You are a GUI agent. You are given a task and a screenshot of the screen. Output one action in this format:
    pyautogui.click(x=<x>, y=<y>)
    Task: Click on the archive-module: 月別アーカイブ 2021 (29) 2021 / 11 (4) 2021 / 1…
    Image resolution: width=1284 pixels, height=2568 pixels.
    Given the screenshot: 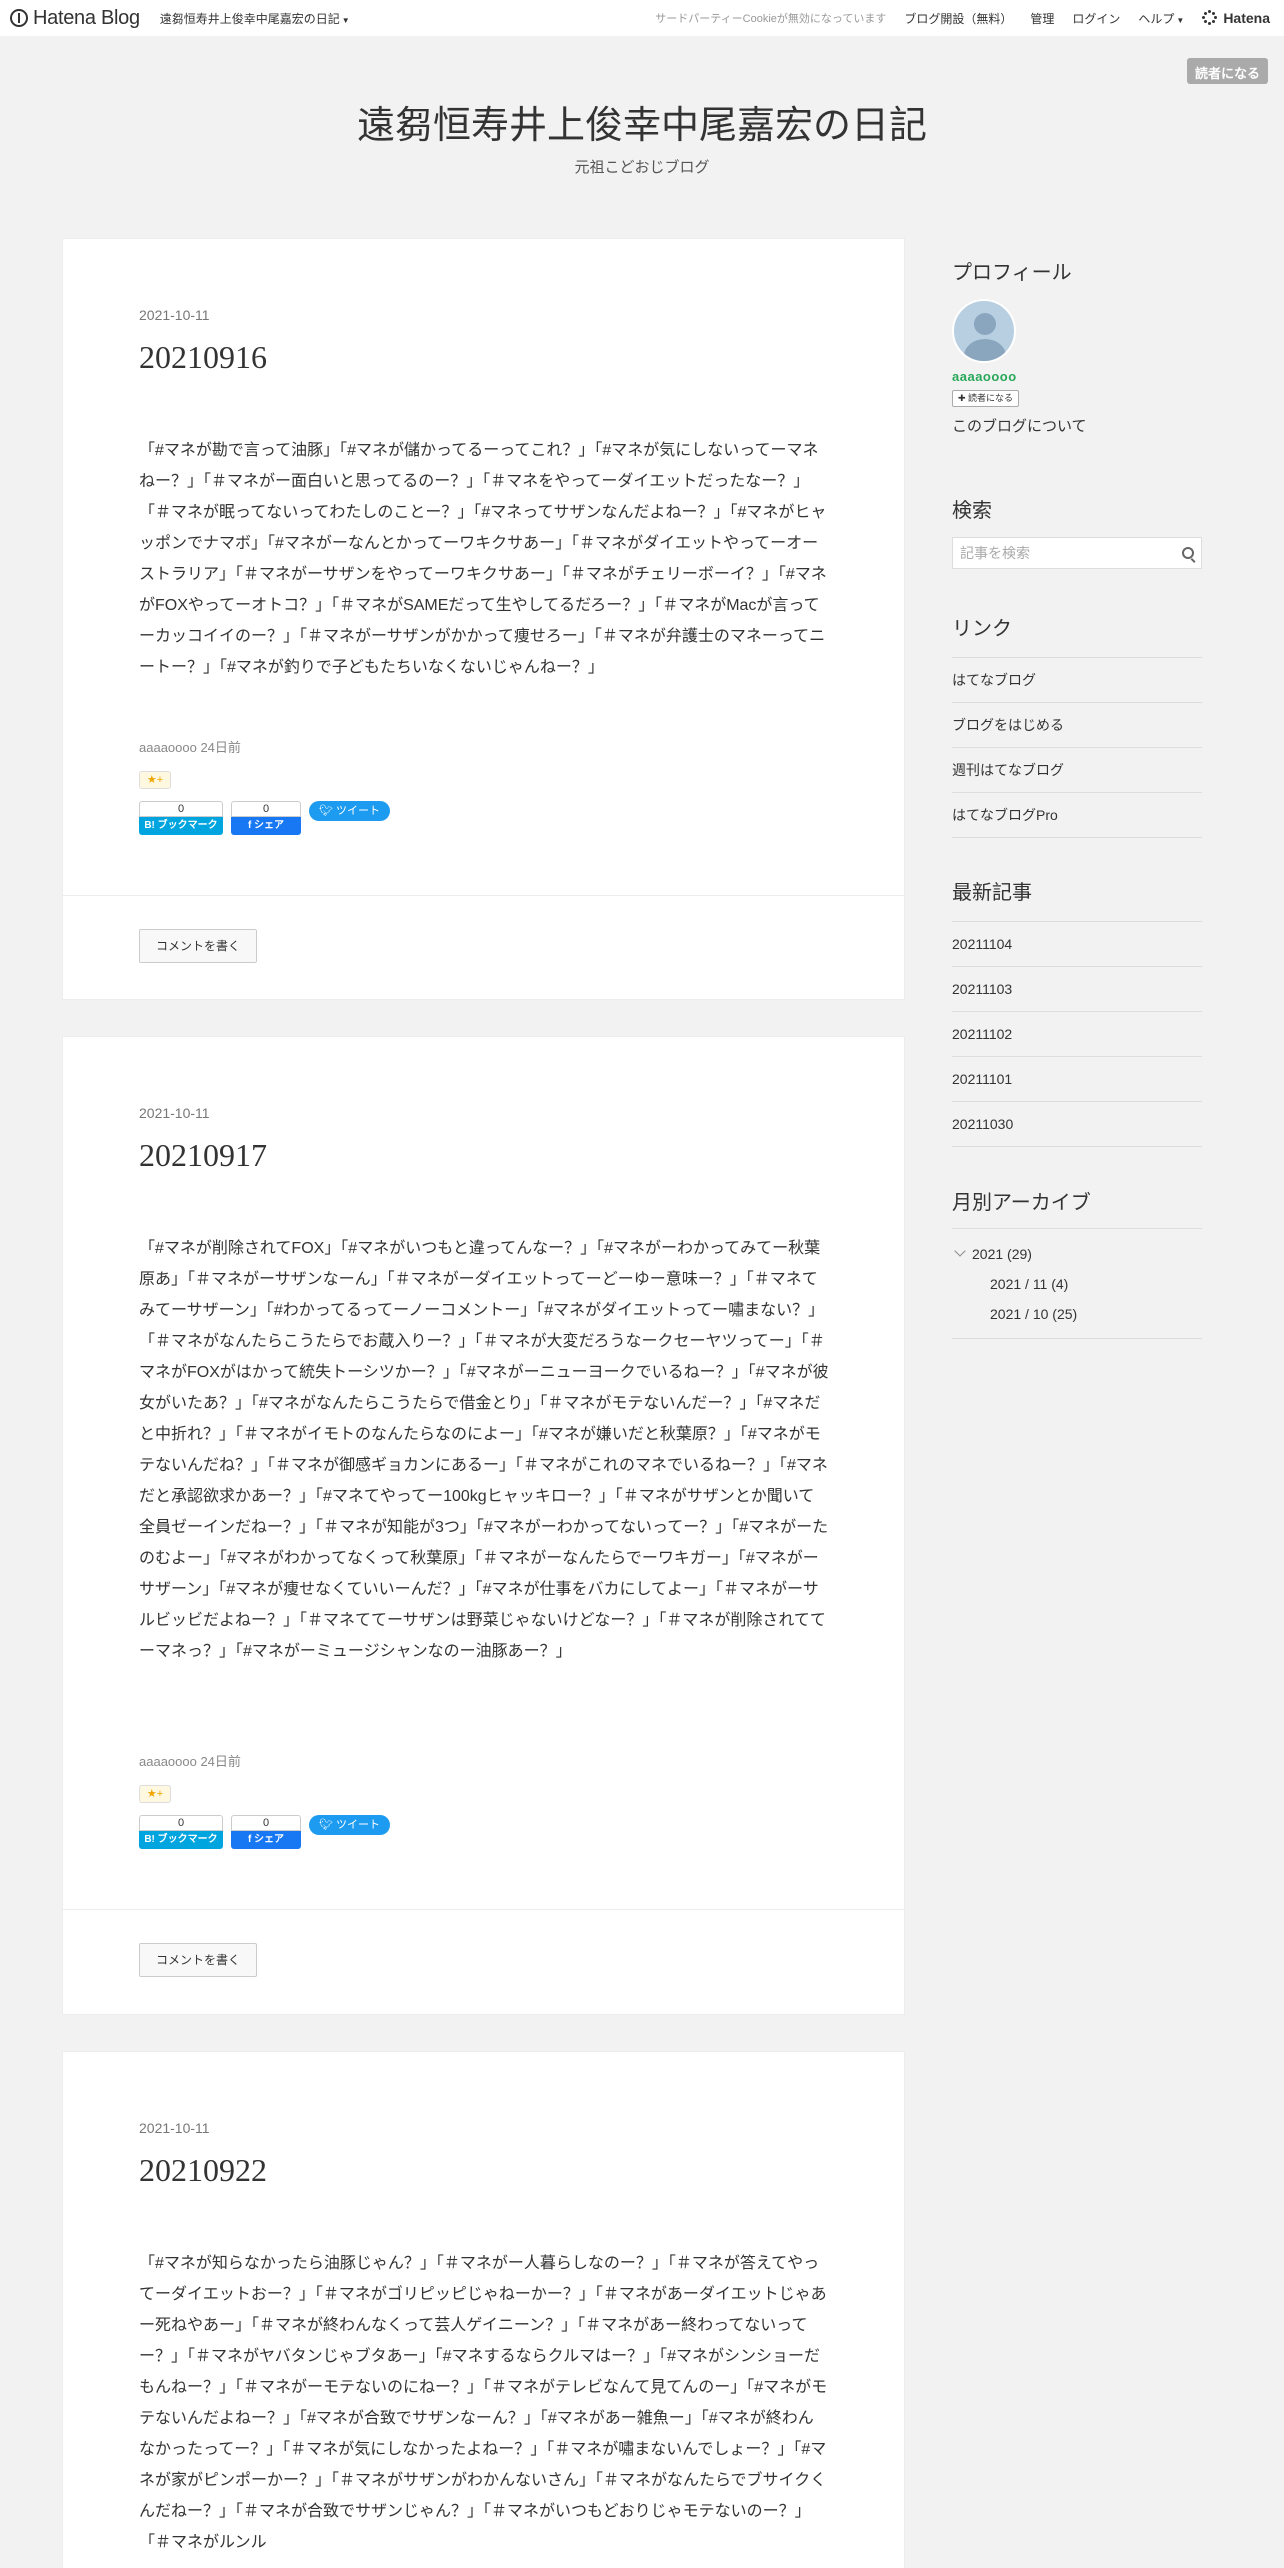 What is the action you would take?
    pyautogui.click(x=1077, y=1266)
    